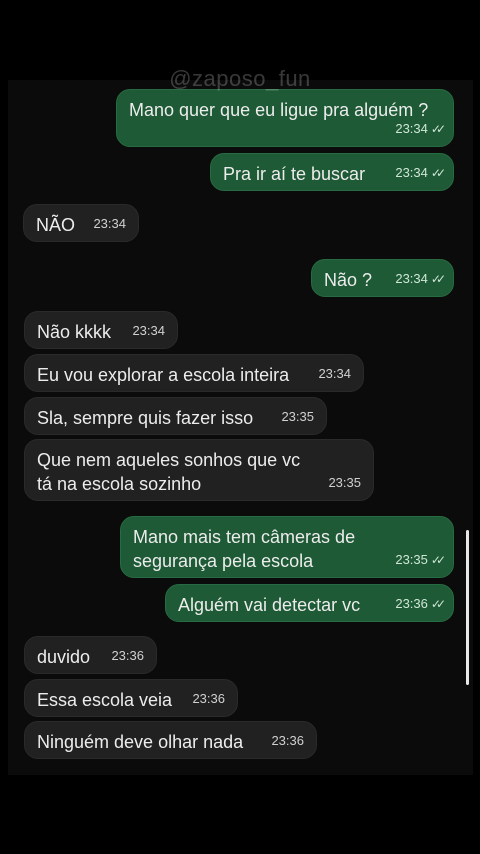 The height and width of the screenshot is (854, 480). I want to click on message-text: Não ?, so click(348, 280).